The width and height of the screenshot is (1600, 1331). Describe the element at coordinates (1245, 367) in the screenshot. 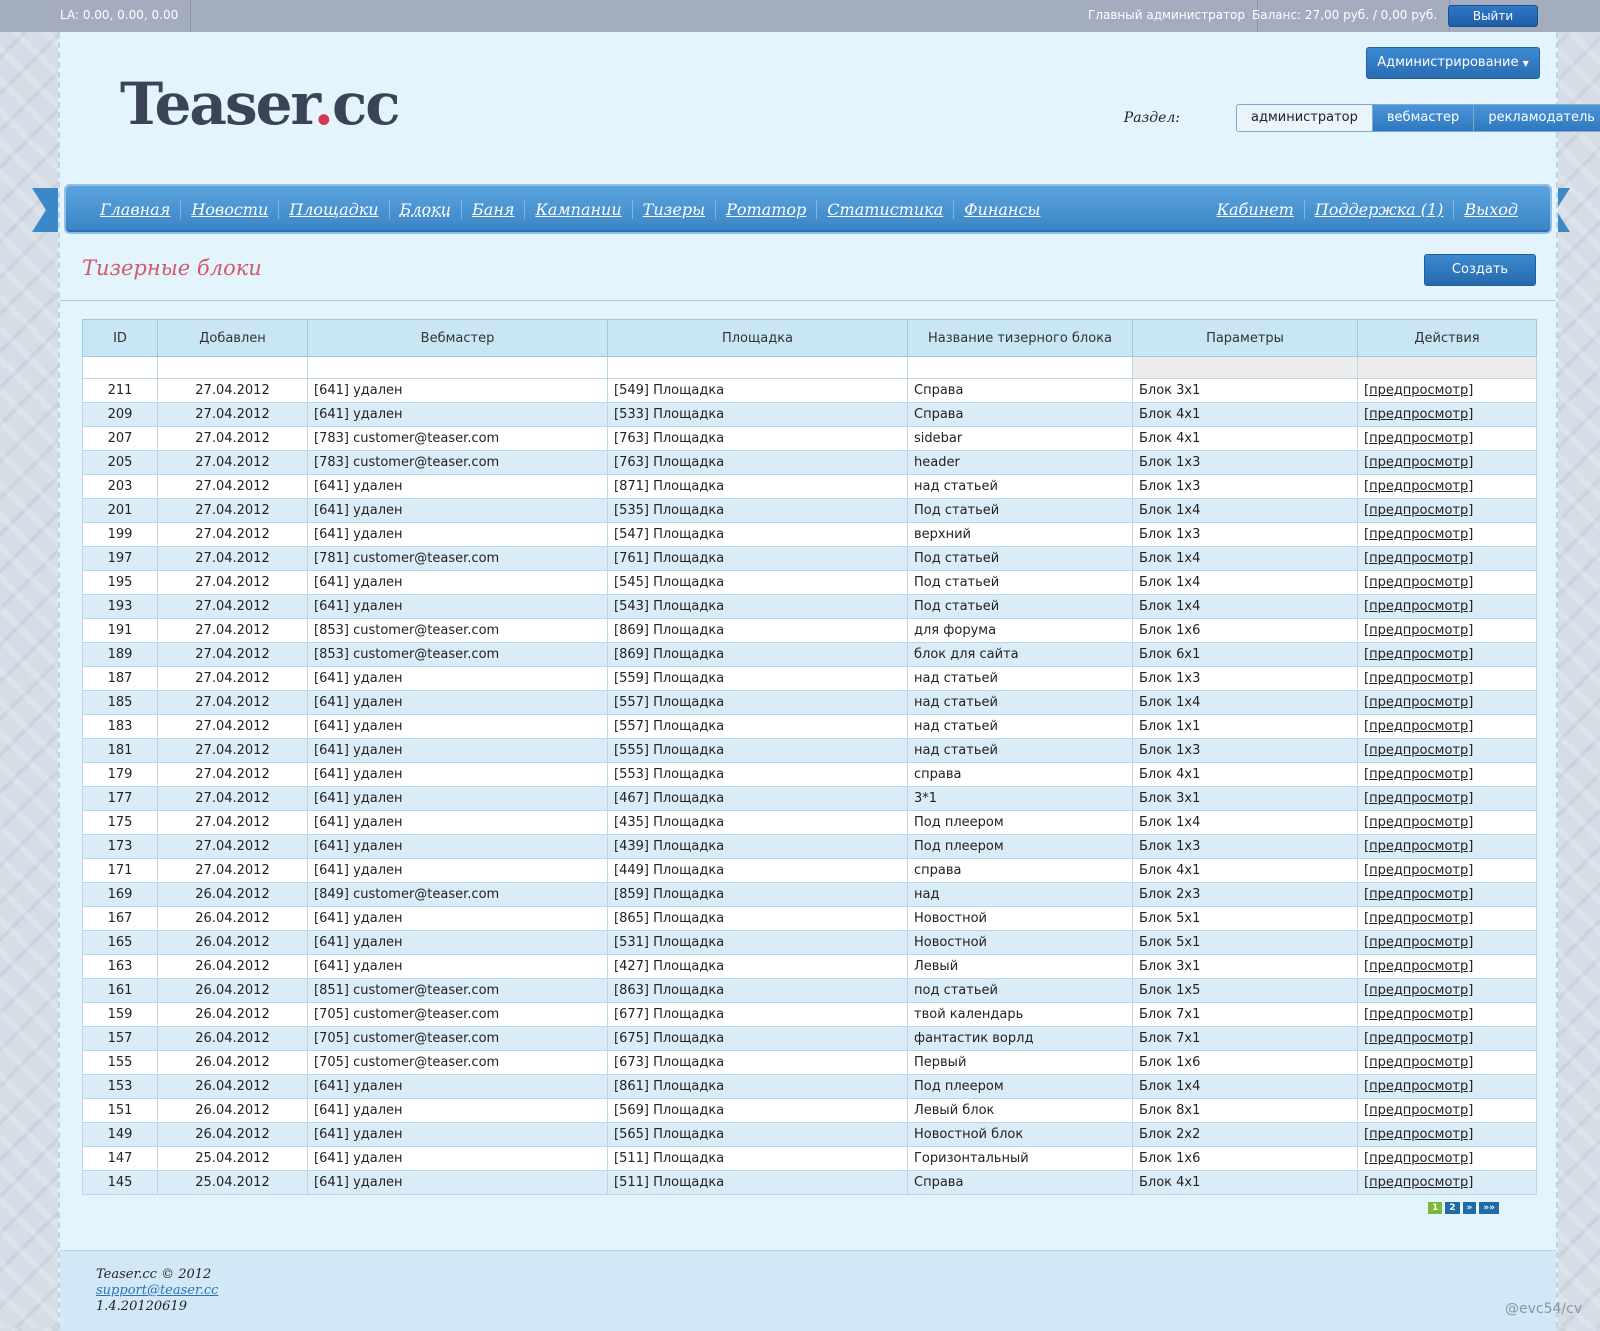

I see `filter-params` at that location.